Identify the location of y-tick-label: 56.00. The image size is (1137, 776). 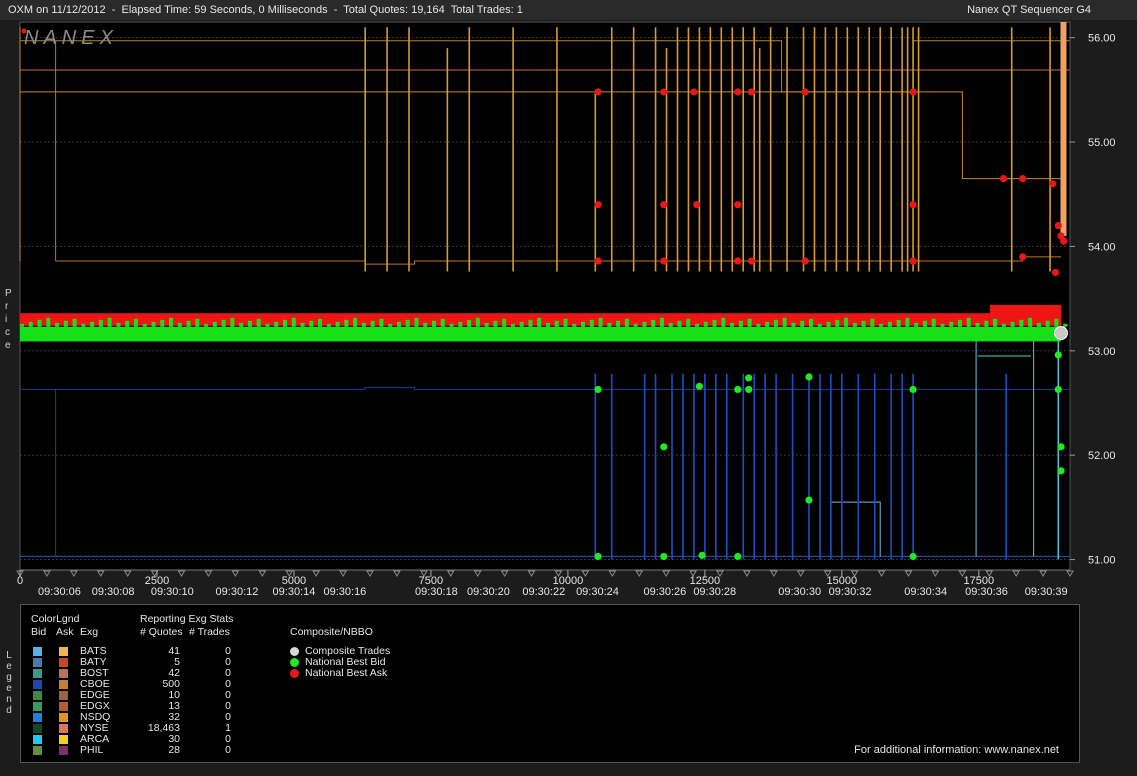
(1102, 39).